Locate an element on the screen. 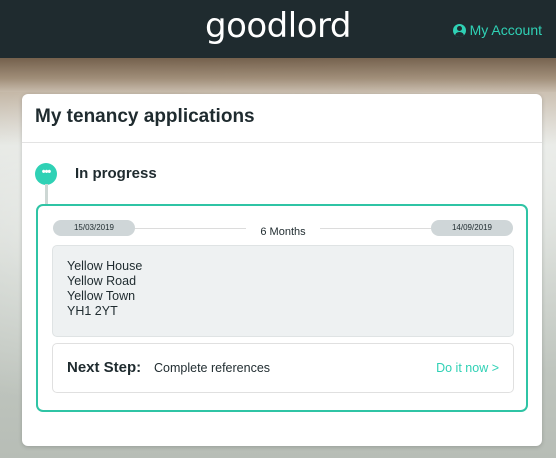 The image size is (556, 458). next-step-label: Next Step: is located at coordinates (104, 367).